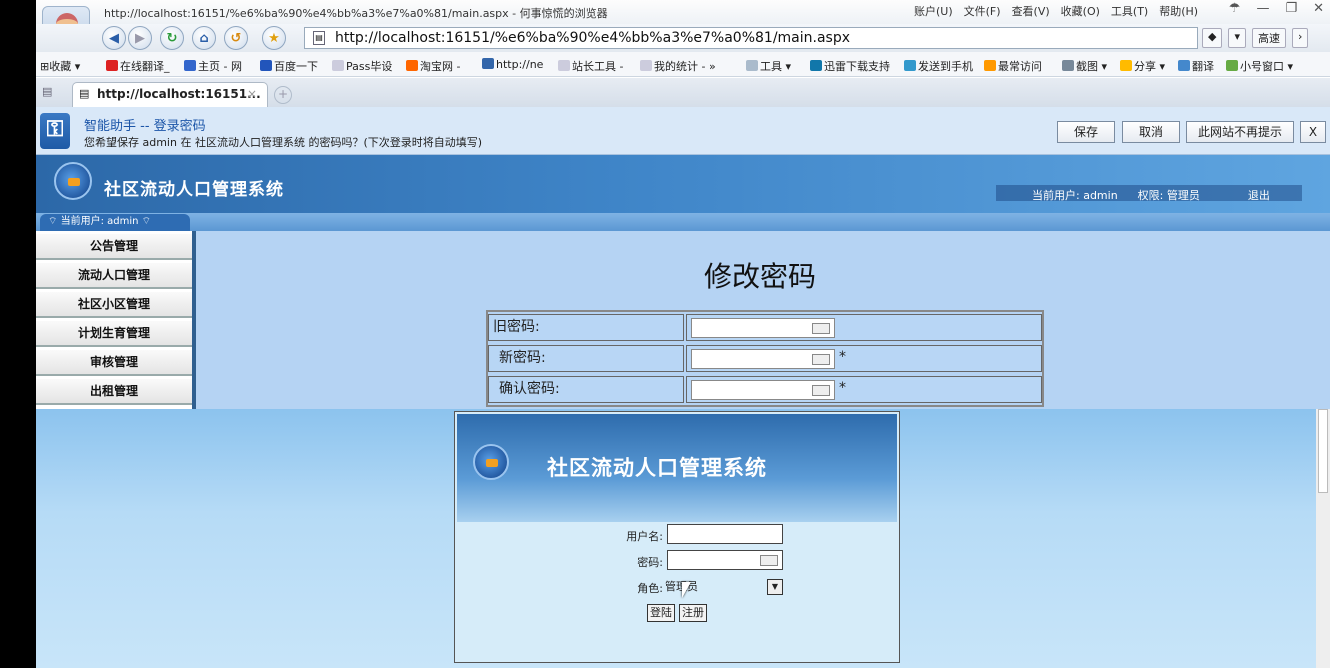 Image resolution: width=1330 pixels, height=668 pixels. I want to click on phone-icon, so click(910, 65).